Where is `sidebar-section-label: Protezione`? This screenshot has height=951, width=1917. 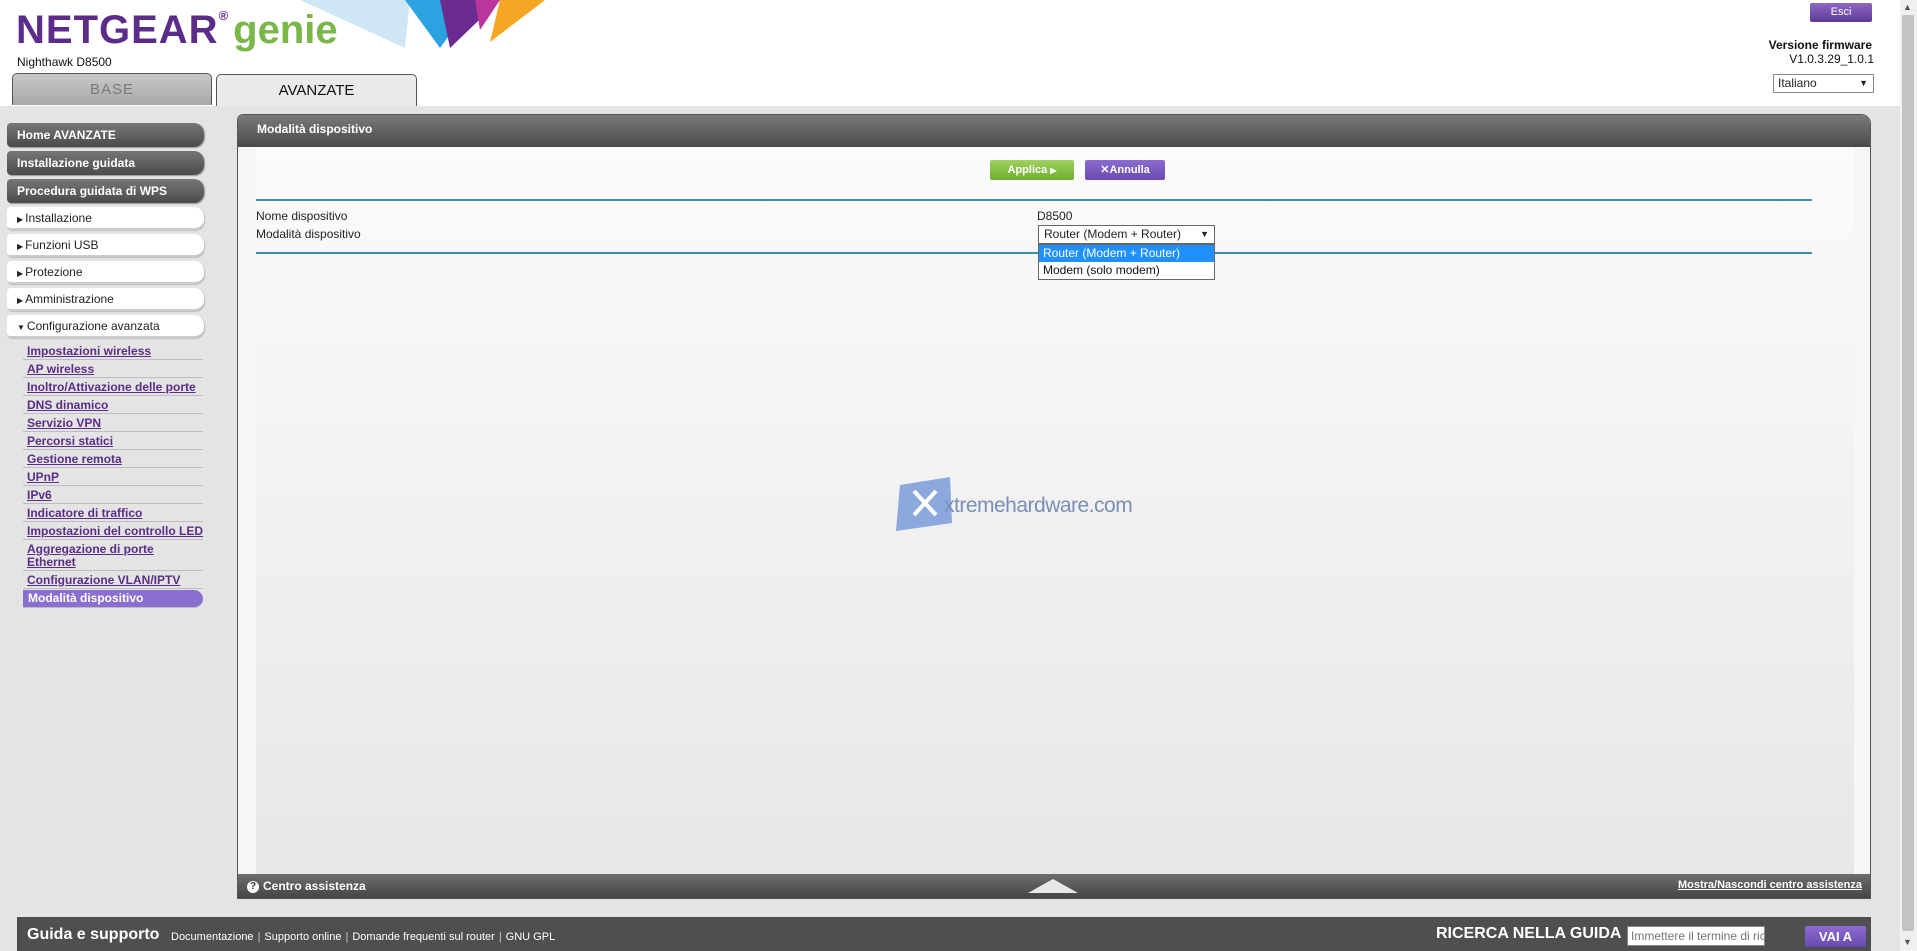 sidebar-section-label: Protezione is located at coordinates (54, 272).